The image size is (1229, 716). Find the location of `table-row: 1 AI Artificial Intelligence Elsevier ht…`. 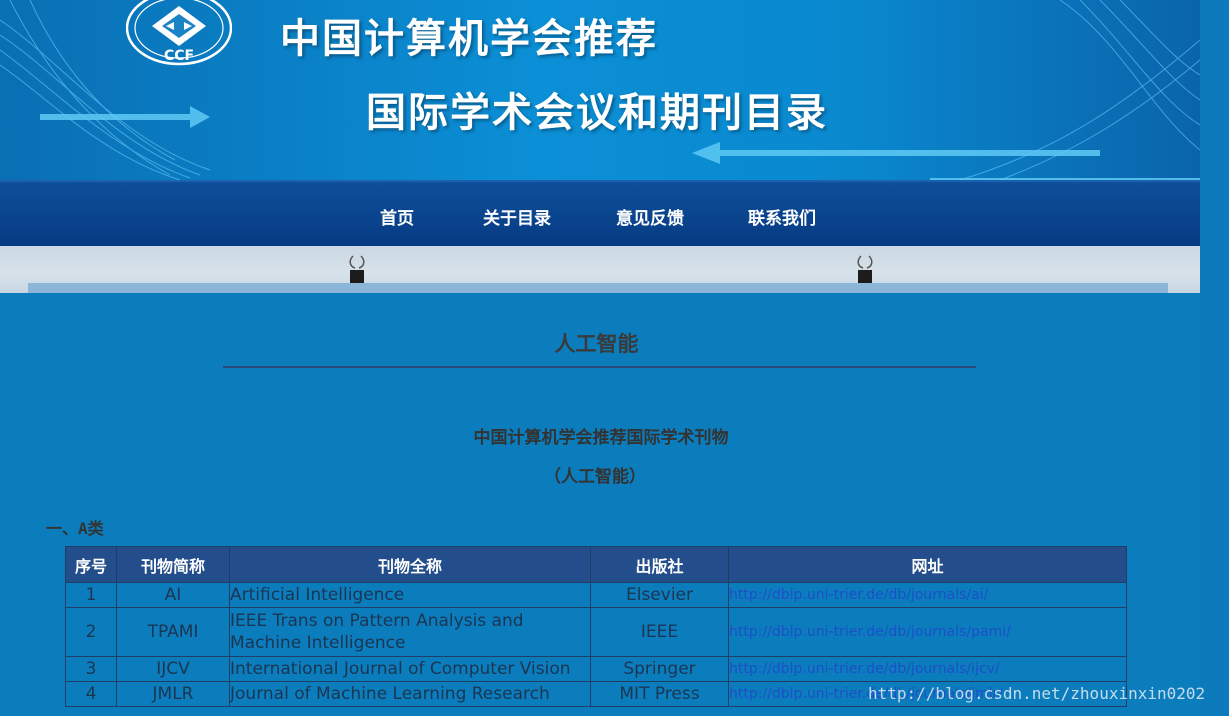

table-row: 1 AI Artificial Intelligence Elsevier ht… is located at coordinates (596, 595).